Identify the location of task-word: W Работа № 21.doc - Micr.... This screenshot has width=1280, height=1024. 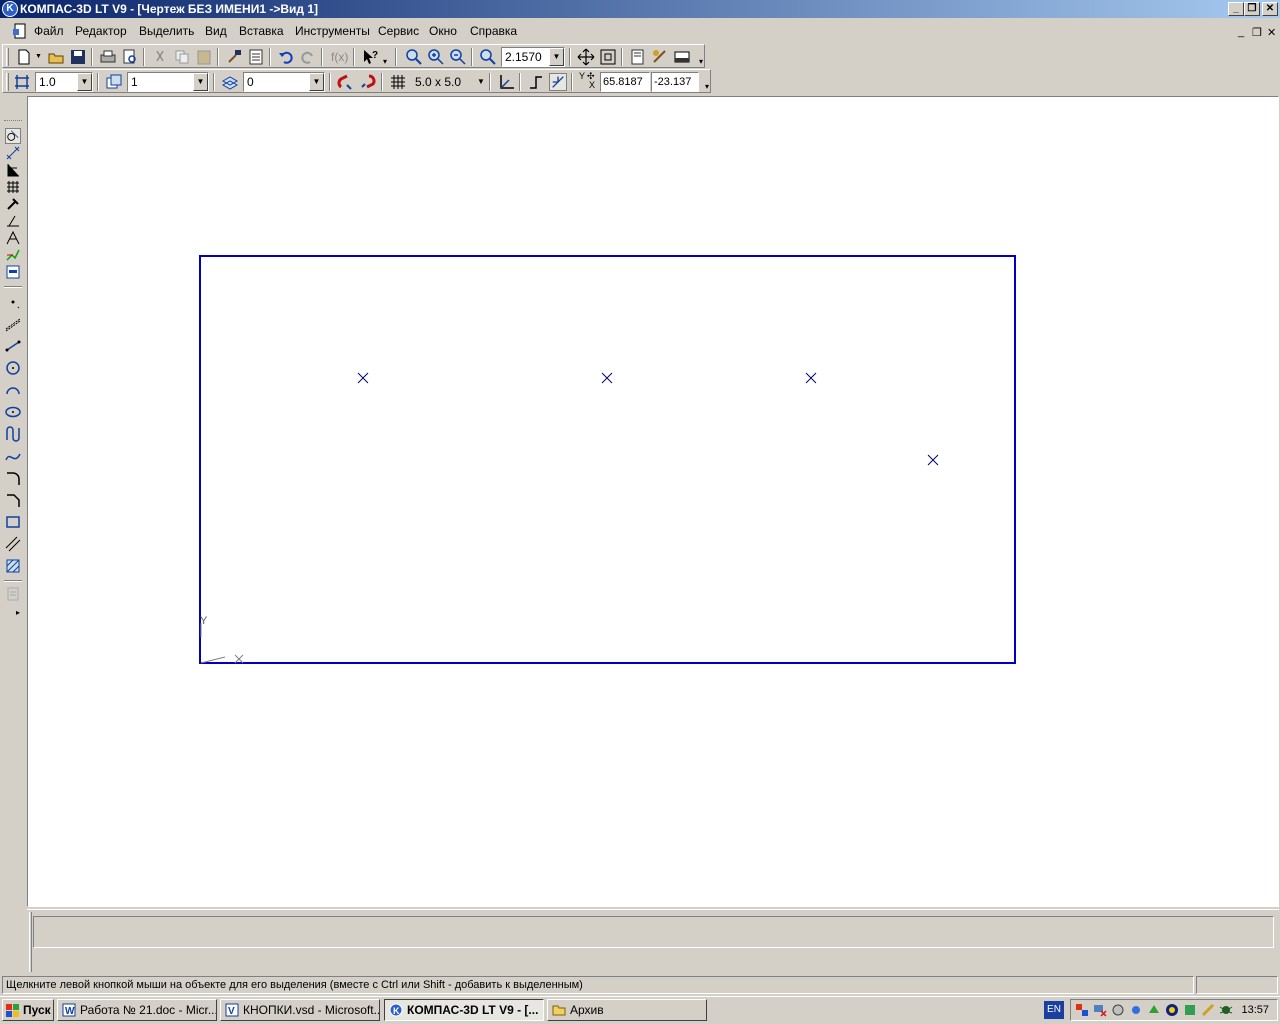
(137, 1010).